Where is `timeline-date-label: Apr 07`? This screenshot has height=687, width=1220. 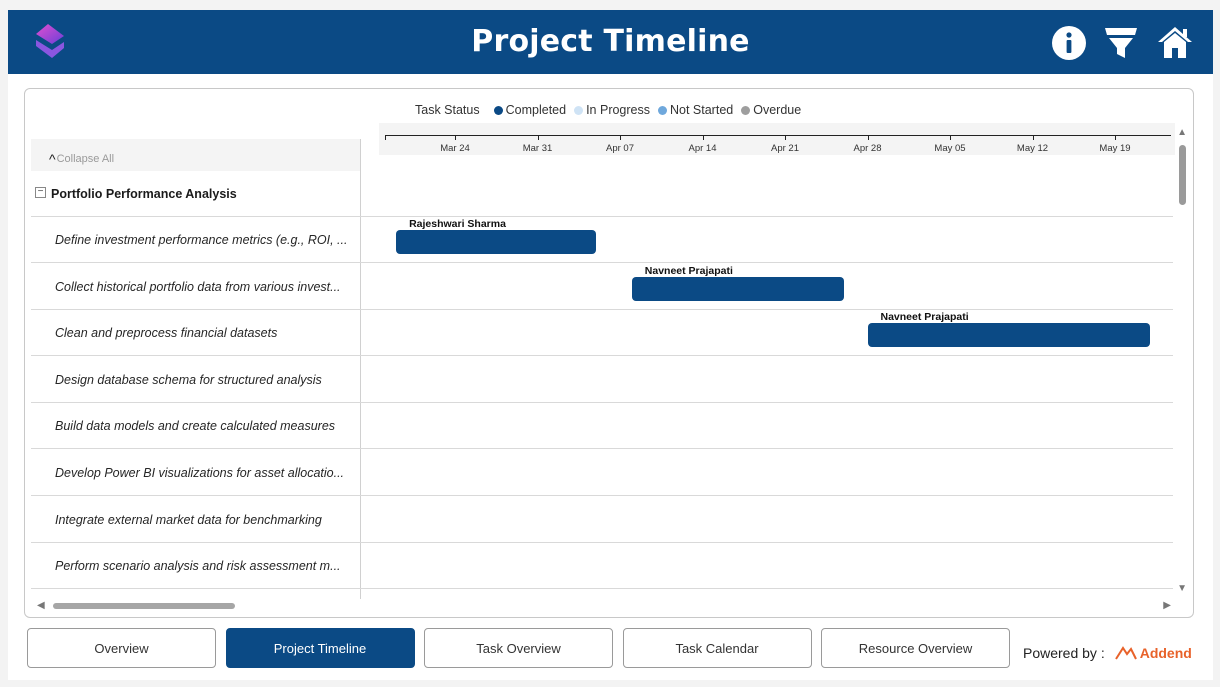 timeline-date-label: Apr 07 is located at coordinates (620, 148).